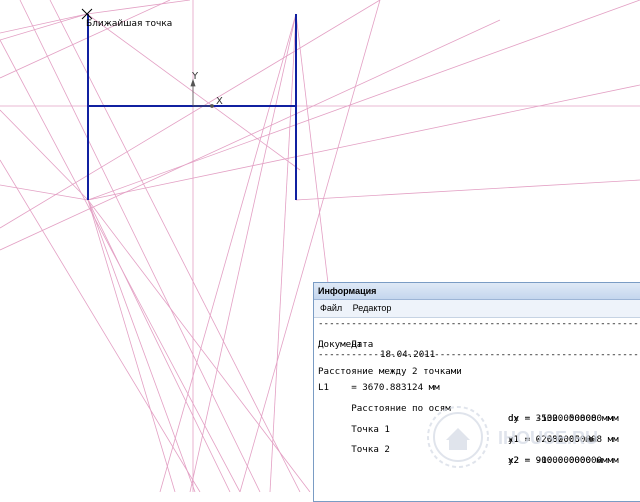 The width and height of the screenshot is (640, 502). Describe the element at coordinates (340, 344) in the screenshot. I see `document-label: Документ` at that location.